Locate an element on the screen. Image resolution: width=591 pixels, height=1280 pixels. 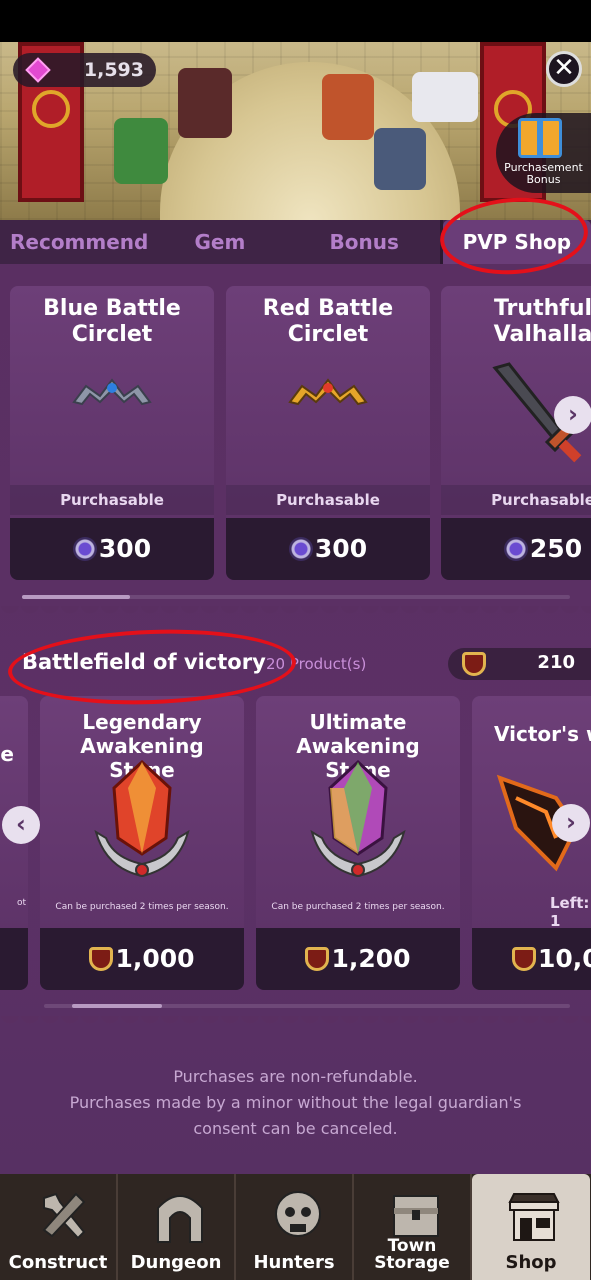
product-price: 10,0 is located at coordinates (551, 958).